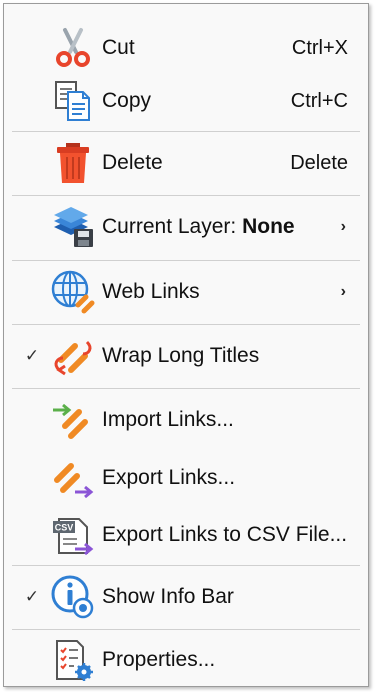 The image size is (375, 692). What do you see at coordinates (73, 227) in the screenshot?
I see `layers-icon` at bounding box center [73, 227].